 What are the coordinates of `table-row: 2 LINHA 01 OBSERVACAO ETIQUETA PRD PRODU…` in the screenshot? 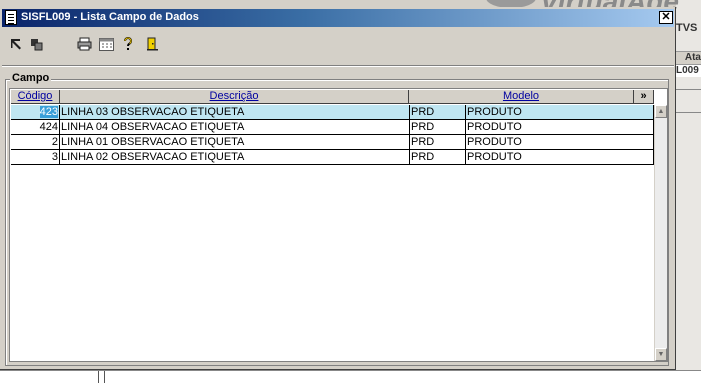 It's located at (332, 142).